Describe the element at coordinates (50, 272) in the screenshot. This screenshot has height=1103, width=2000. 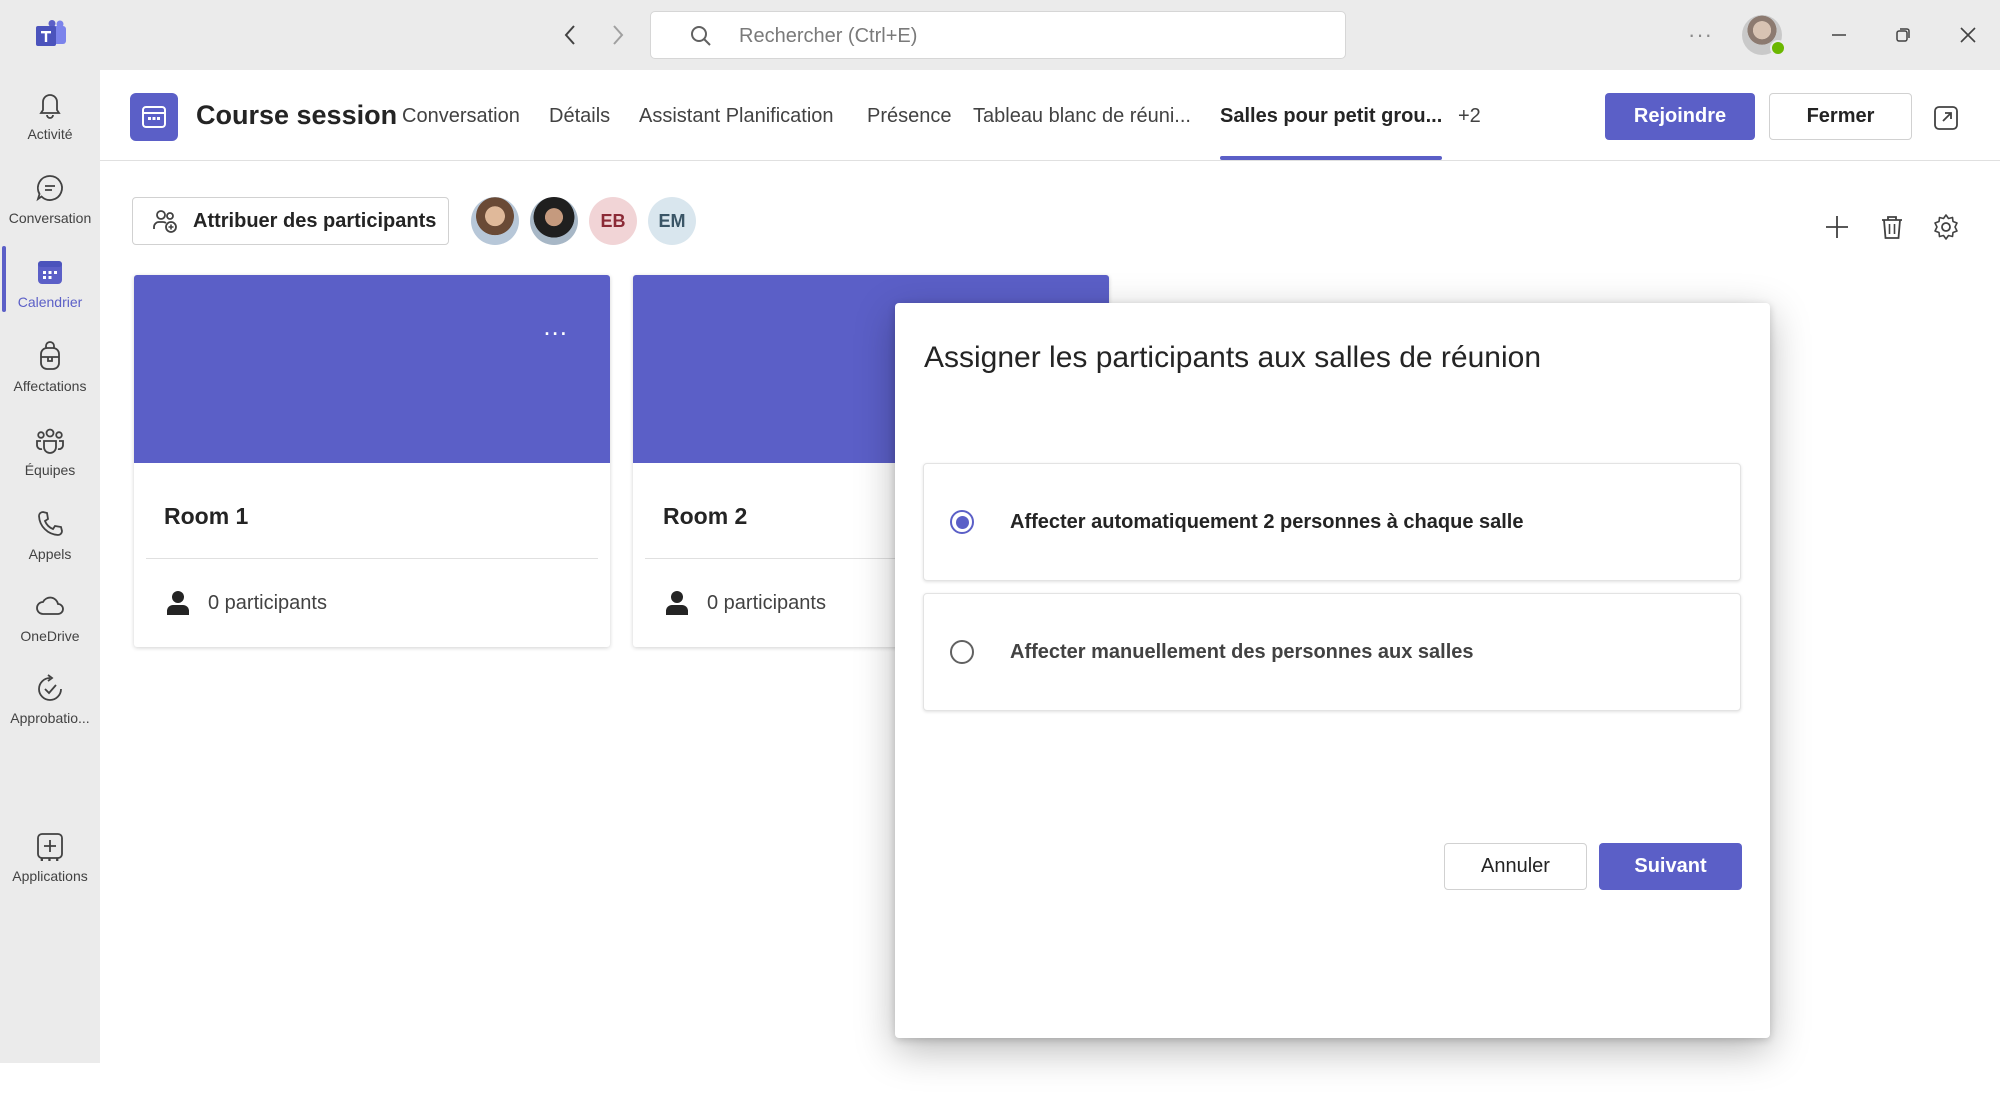
I see `calendar-icon` at that location.